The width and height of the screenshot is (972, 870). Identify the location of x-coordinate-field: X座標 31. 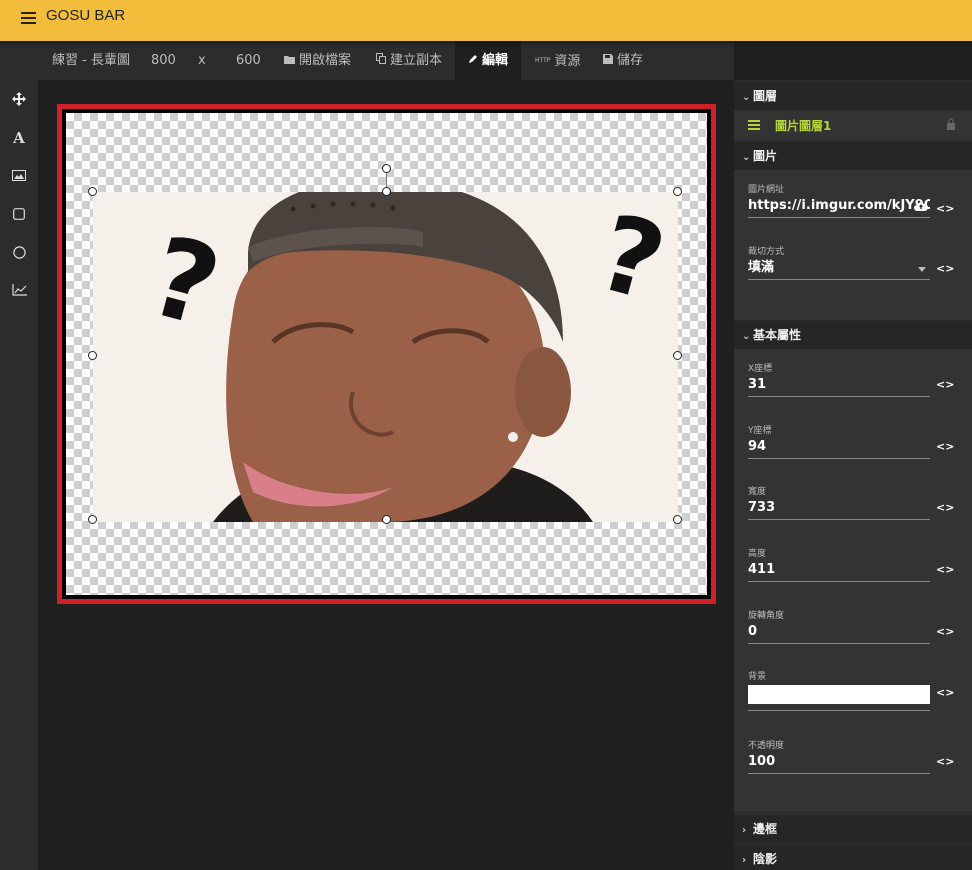
(839, 379).